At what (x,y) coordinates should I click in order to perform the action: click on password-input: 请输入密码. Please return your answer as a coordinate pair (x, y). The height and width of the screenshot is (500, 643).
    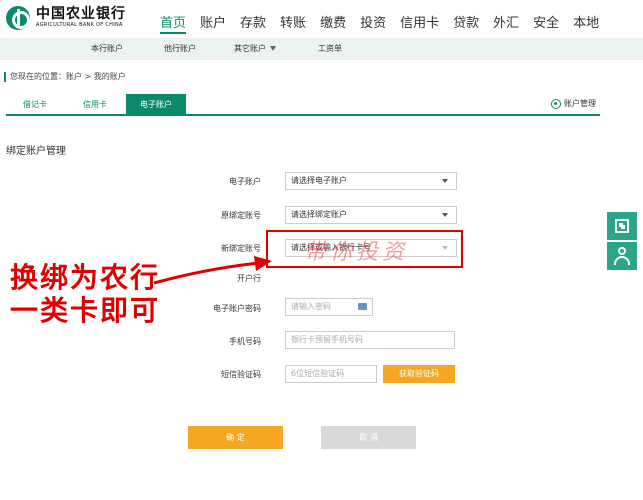
    Looking at the image, I should click on (329, 307).